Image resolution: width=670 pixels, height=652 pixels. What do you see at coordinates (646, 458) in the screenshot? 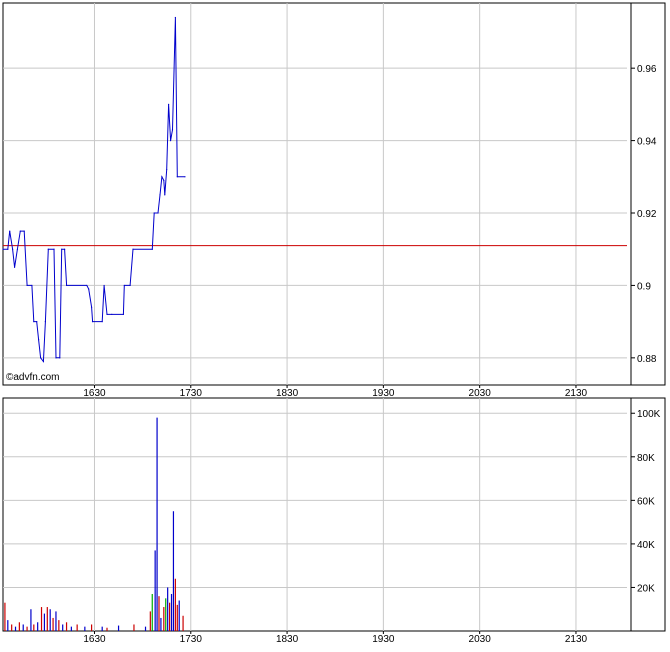
I see `y-tick-label: 80K` at bounding box center [646, 458].